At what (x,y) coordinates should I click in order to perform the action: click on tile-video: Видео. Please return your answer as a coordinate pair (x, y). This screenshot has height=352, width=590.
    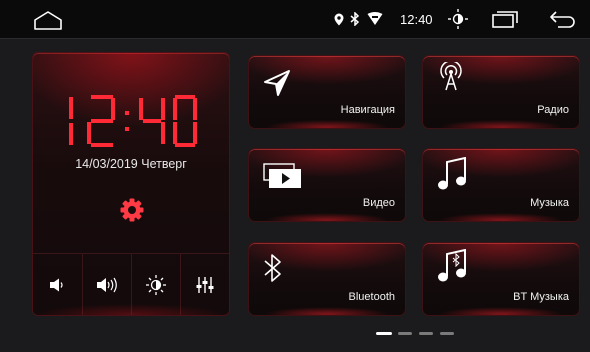
    Looking at the image, I should click on (327, 185).